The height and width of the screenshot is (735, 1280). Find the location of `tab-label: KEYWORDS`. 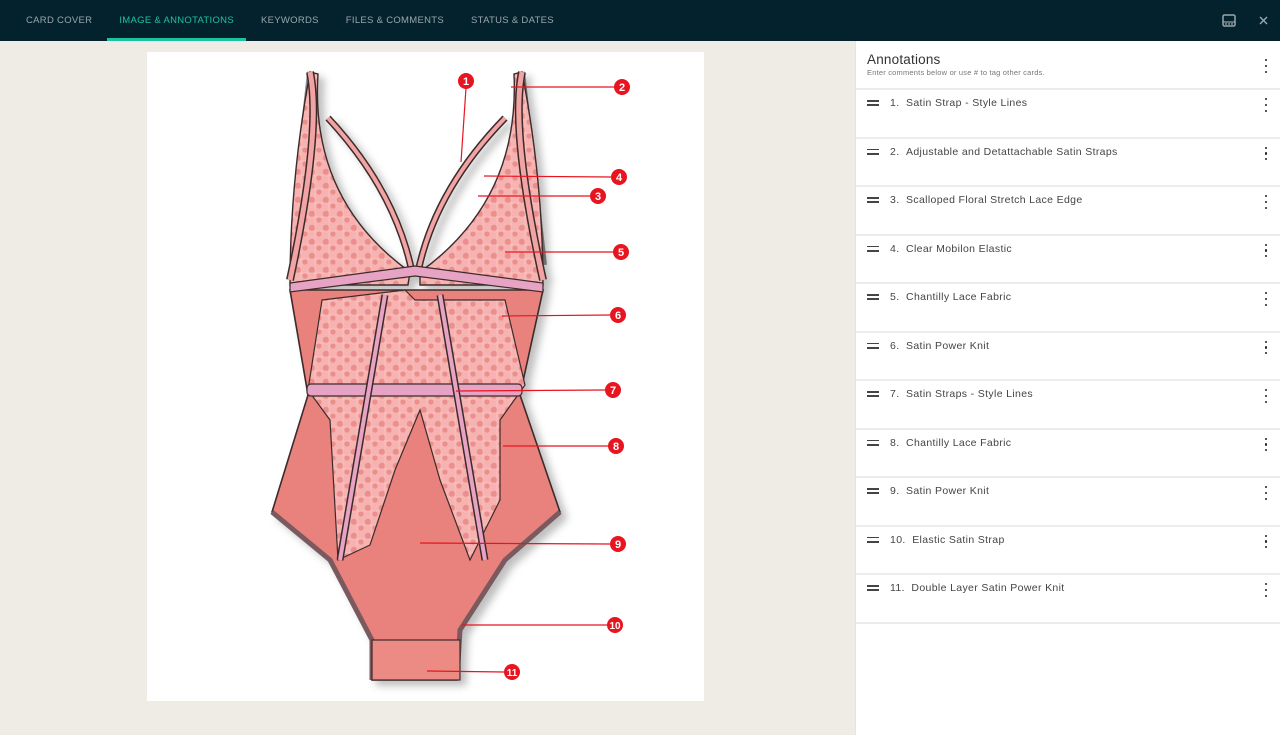

tab-label: KEYWORDS is located at coordinates (289, 20).